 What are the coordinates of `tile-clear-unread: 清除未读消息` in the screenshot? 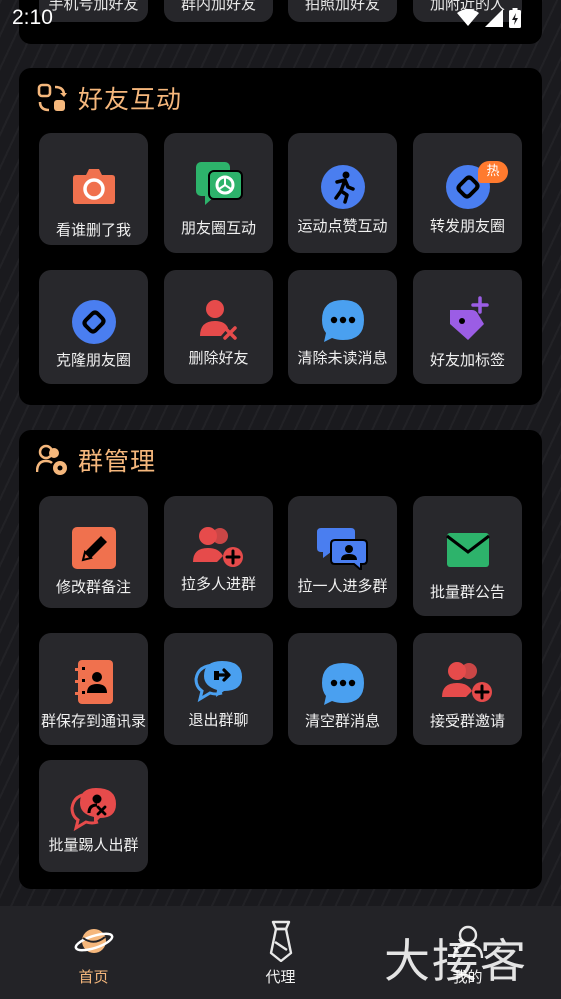 It's located at (342, 327).